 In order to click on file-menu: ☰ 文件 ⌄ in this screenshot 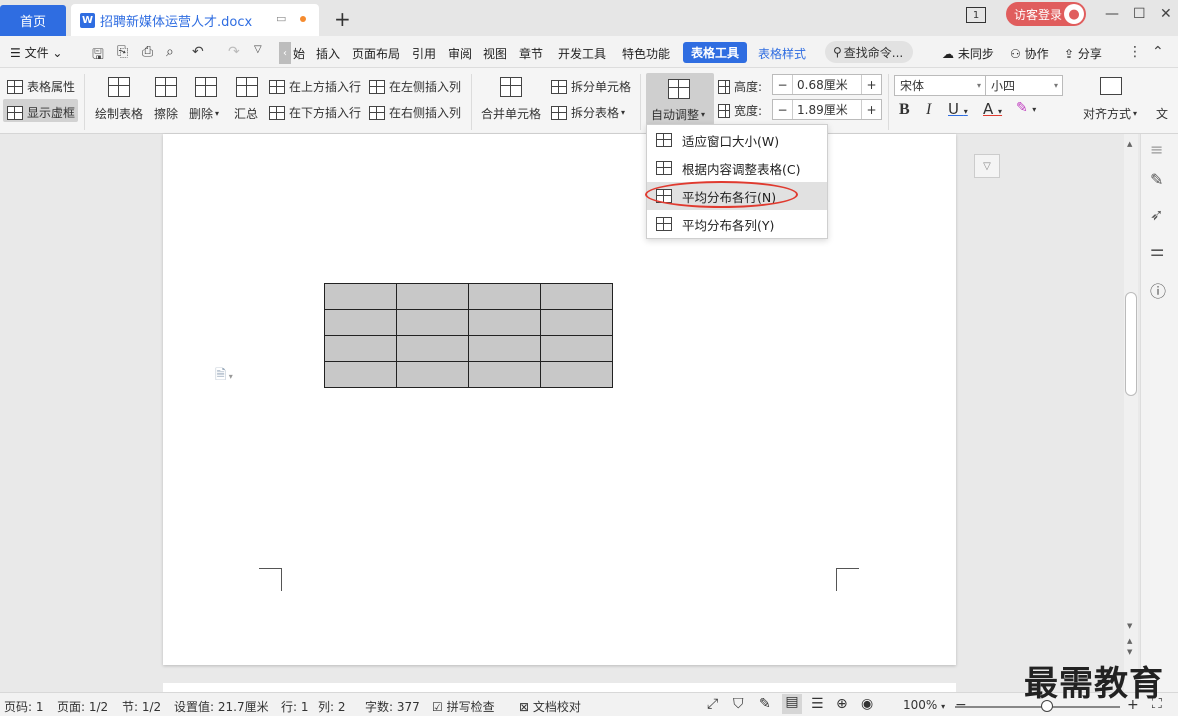, I will do `click(36, 52)`.